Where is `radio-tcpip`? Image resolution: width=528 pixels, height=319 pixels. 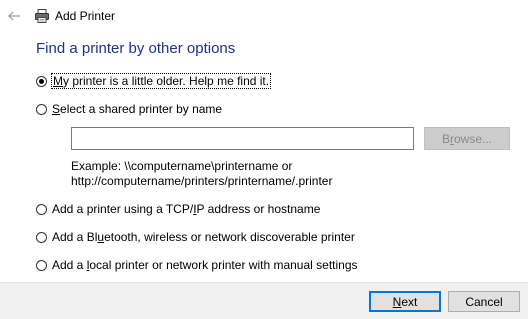 radio-tcpip is located at coordinates (41, 209).